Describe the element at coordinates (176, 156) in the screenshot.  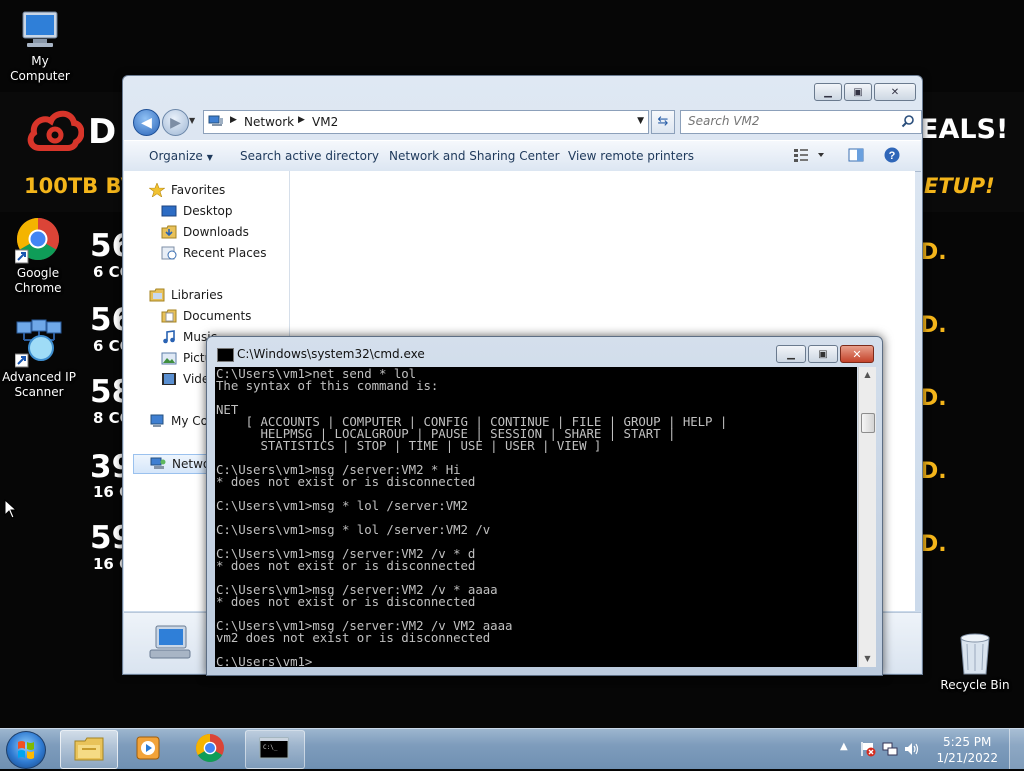
I see `organize-label: Organize` at that location.